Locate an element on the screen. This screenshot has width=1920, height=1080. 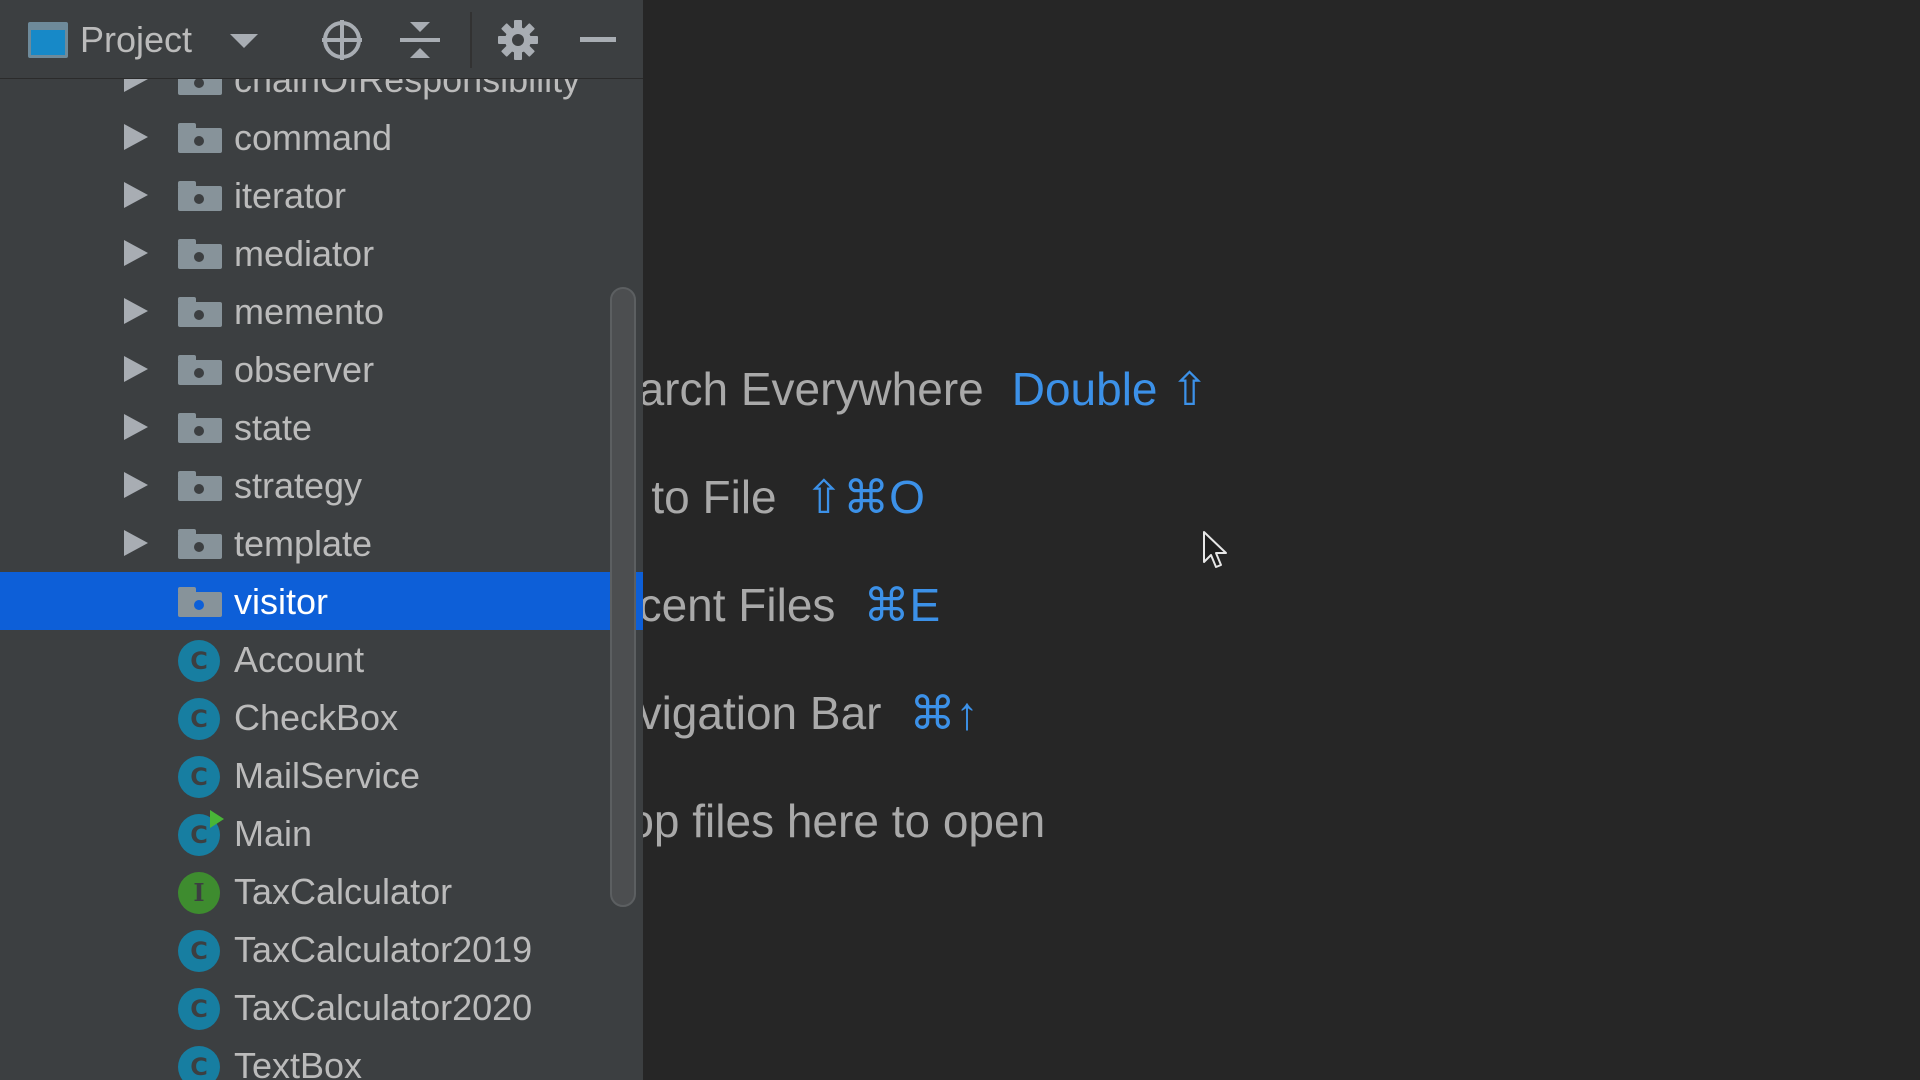
tree-item-label: visitor is located at coordinates (281, 601).